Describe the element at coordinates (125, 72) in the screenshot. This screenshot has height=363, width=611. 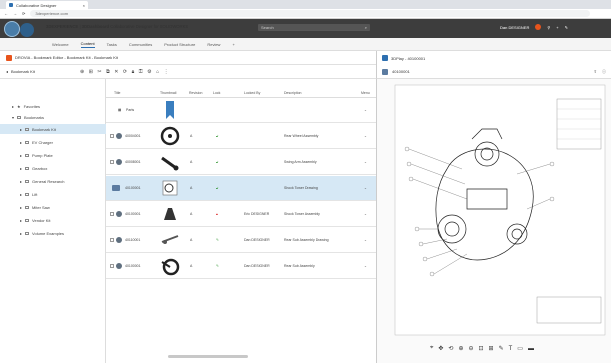
I see `refresh-icon: ⟳` at that location.